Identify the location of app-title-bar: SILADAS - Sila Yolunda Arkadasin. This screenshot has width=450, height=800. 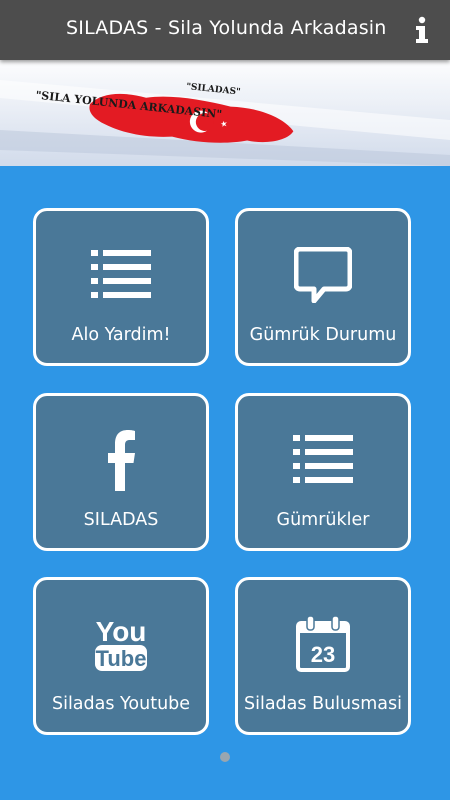
(225, 30).